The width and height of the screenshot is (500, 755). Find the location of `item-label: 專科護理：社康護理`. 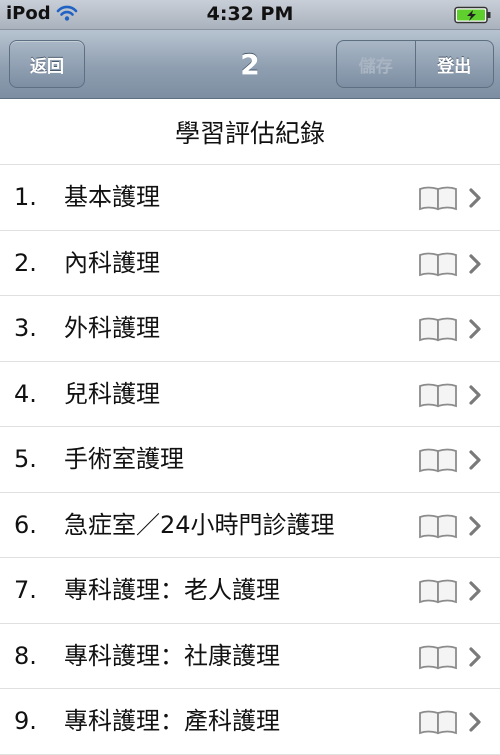

item-label: 專科護理：社康護理 is located at coordinates (172, 655).